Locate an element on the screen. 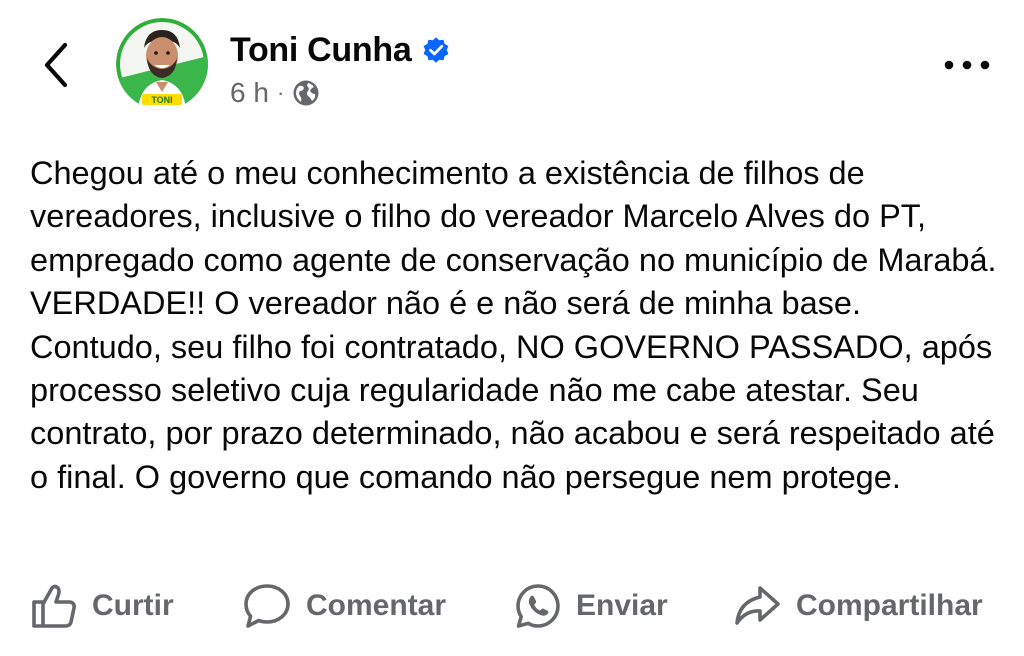 The image size is (1024, 656). globe-icon is located at coordinates (306, 93).